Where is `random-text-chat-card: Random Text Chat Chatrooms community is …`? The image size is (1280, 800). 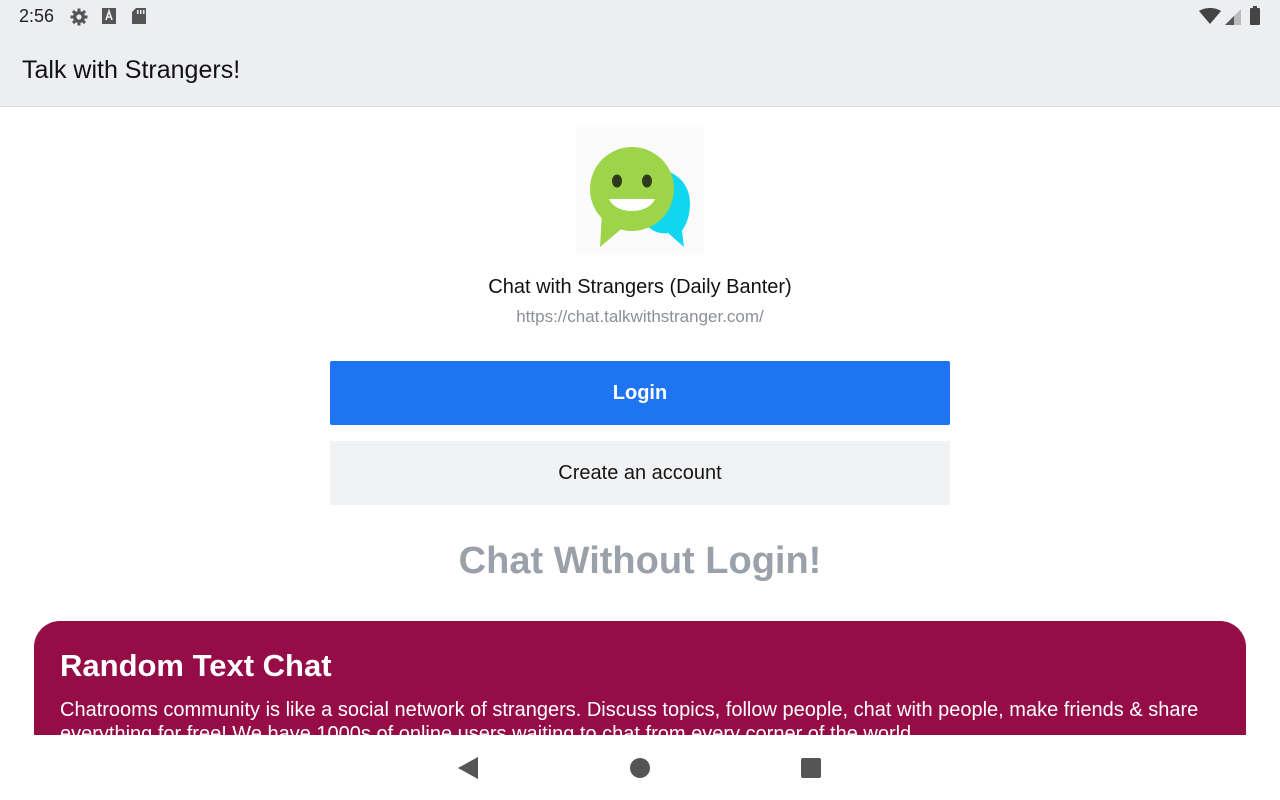 random-text-chat-card: Random Text Chat Chatrooms community is … is located at coordinates (640, 678).